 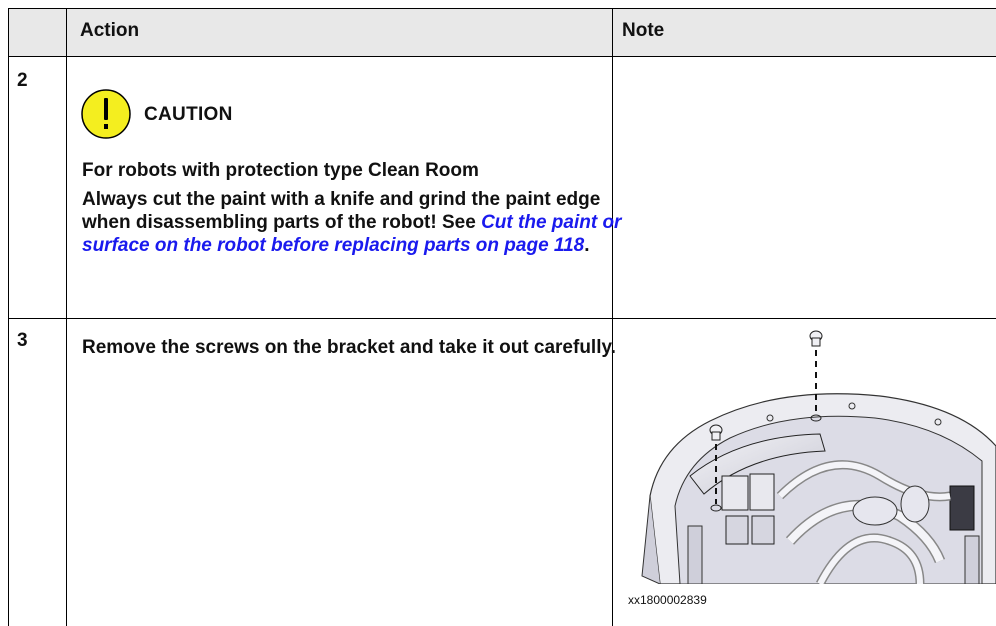 What do you see at coordinates (643, 30) in the screenshot?
I see `header-note: Note` at bounding box center [643, 30].